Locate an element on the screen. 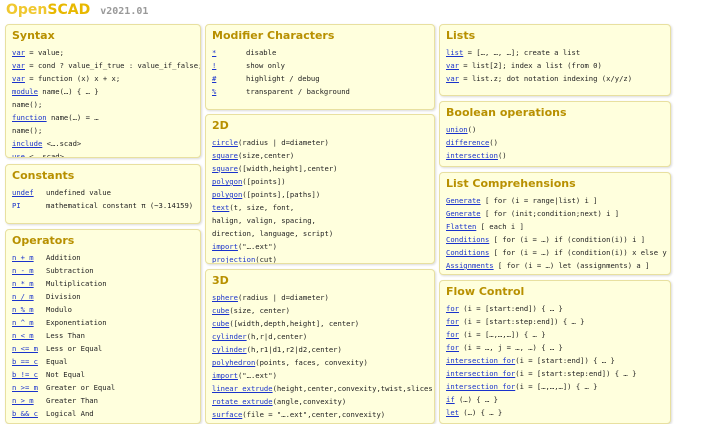 This screenshot has height=424, width=715. code-line: let (…) { … } is located at coordinates (555, 412).